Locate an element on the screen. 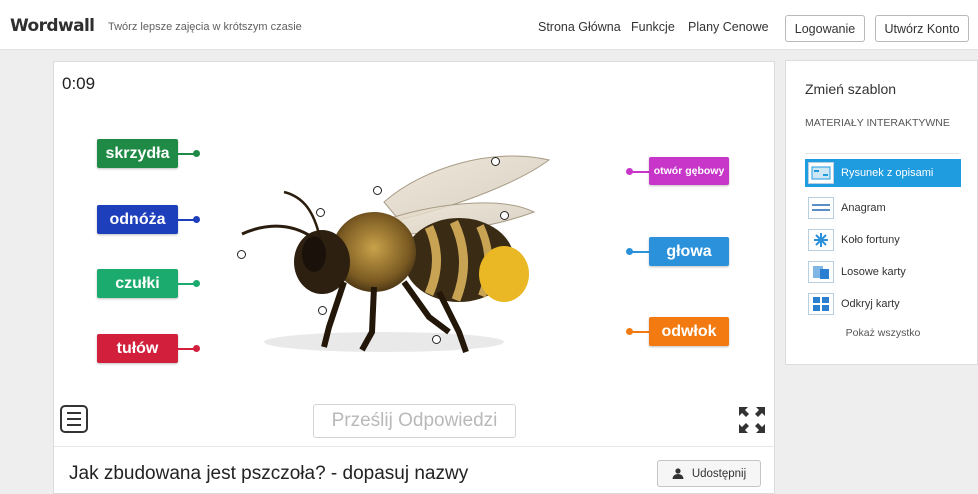  anagram-icon is located at coordinates (821, 208).